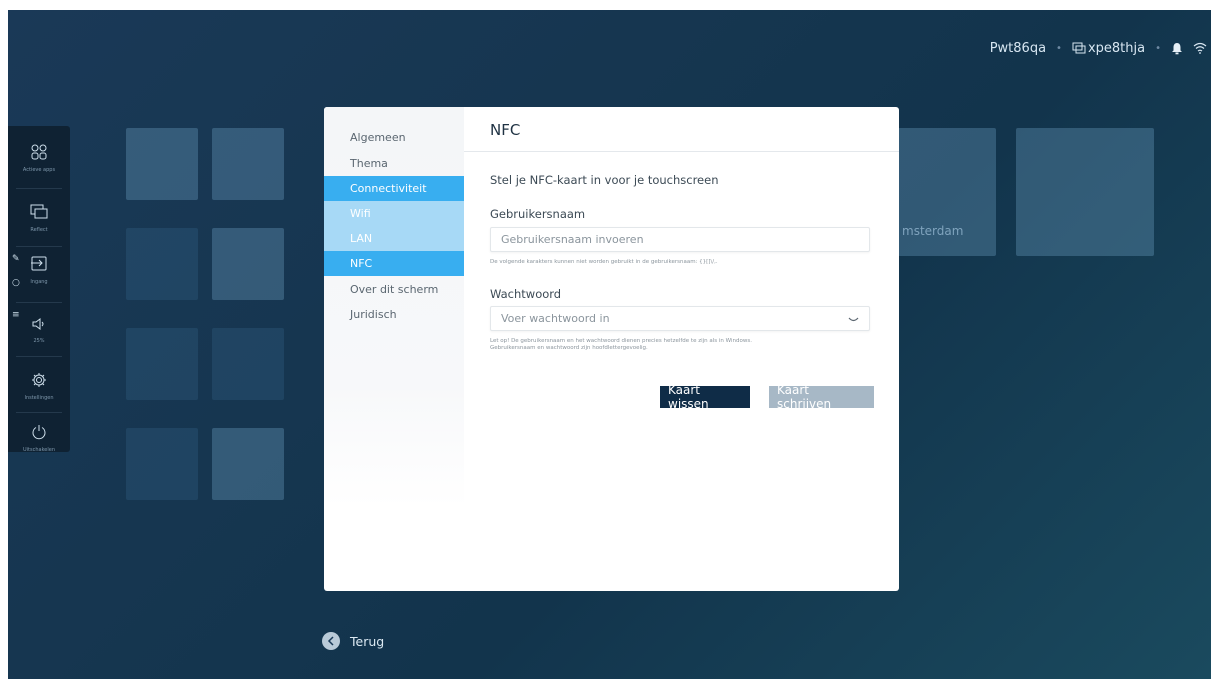 This screenshot has width=1211, height=679. What do you see at coordinates (39, 397) in the screenshot?
I see `dock-label: Instellingen` at bounding box center [39, 397].